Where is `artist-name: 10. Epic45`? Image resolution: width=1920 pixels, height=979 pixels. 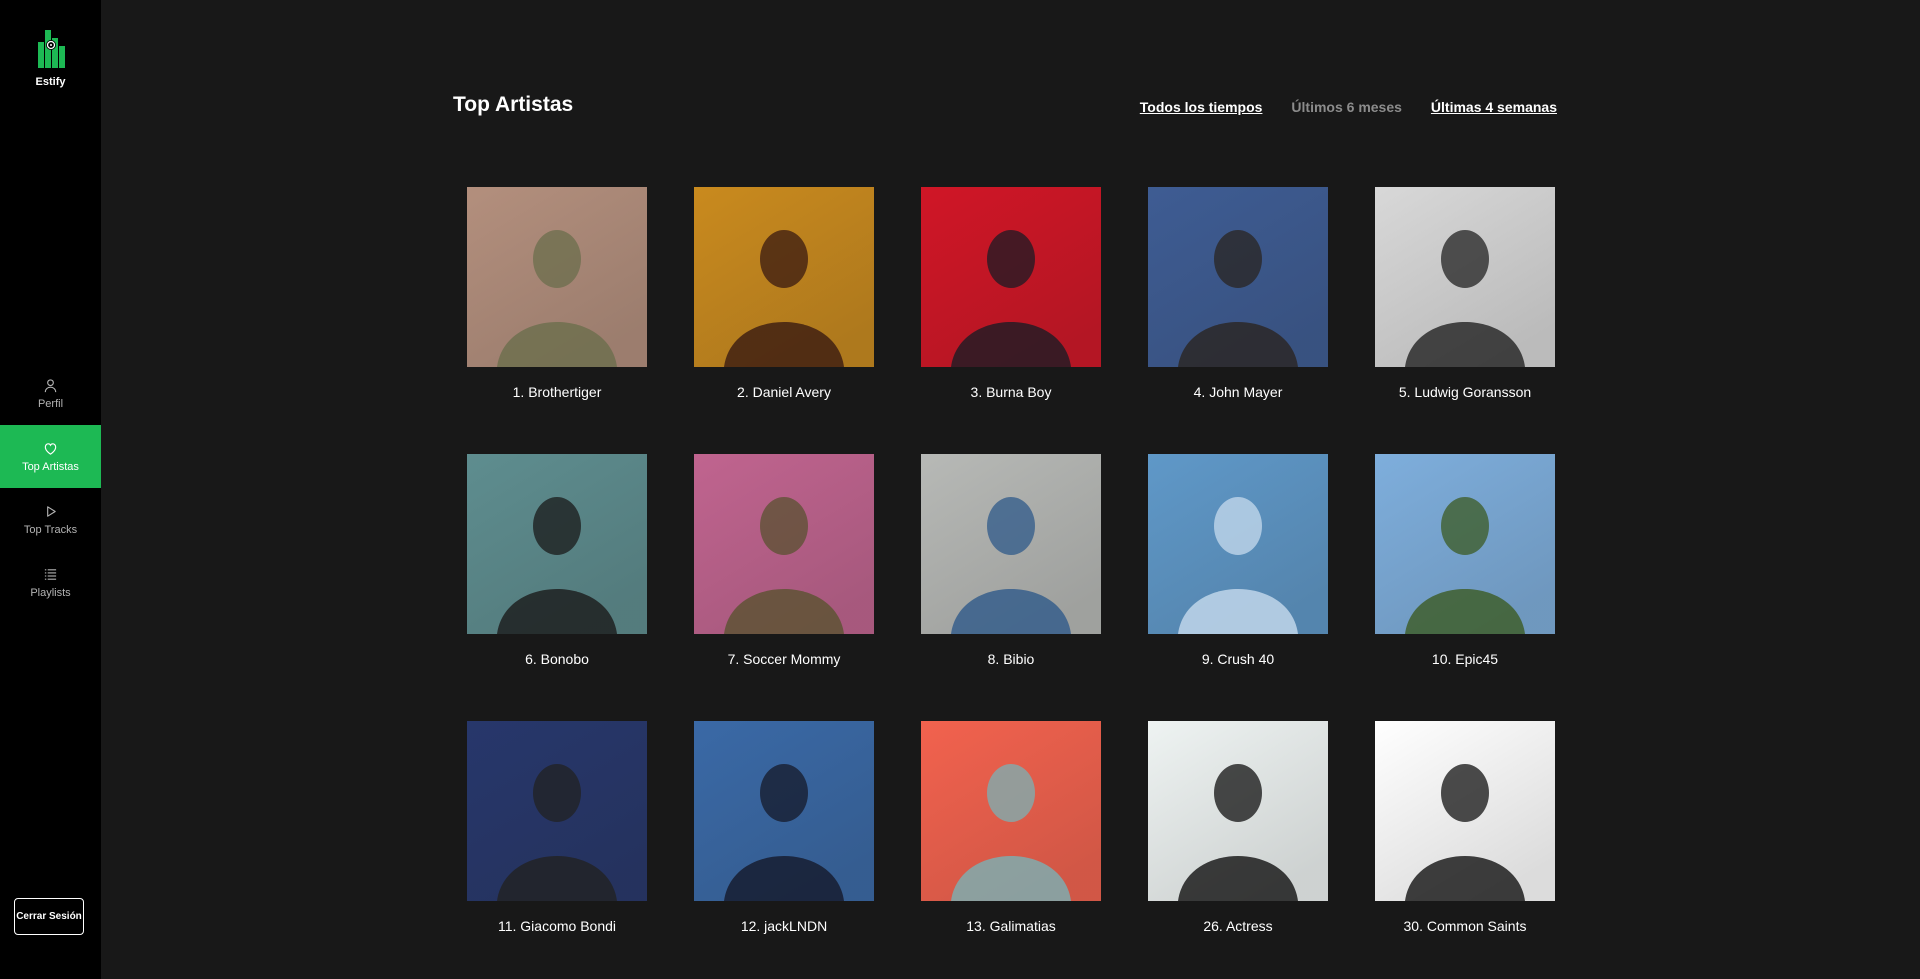 artist-name: 10. Epic45 is located at coordinates (1465, 659).